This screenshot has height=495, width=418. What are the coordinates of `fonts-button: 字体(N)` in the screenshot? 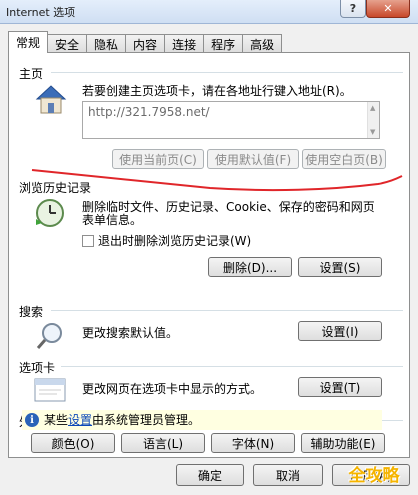 It's located at (253, 443).